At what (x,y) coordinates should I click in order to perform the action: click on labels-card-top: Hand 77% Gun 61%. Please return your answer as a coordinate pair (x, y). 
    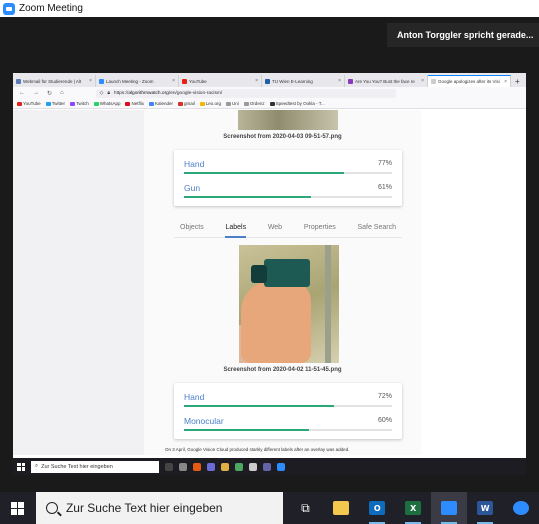
    Looking at the image, I should click on (288, 178).